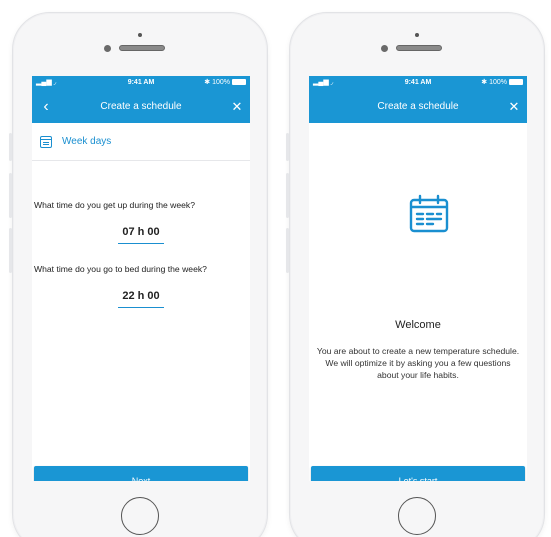  Describe the element at coordinates (418, 325) in the screenshot. I see `welcome-title: Welcome` at that location.